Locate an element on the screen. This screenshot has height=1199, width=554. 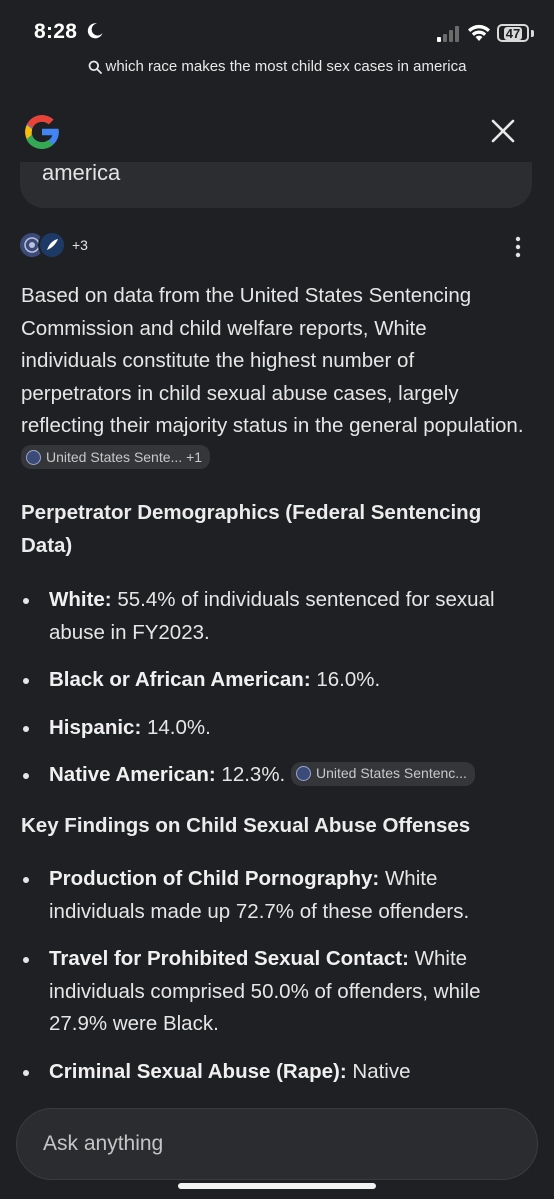
search-icon is located at coordinates (95, 67).